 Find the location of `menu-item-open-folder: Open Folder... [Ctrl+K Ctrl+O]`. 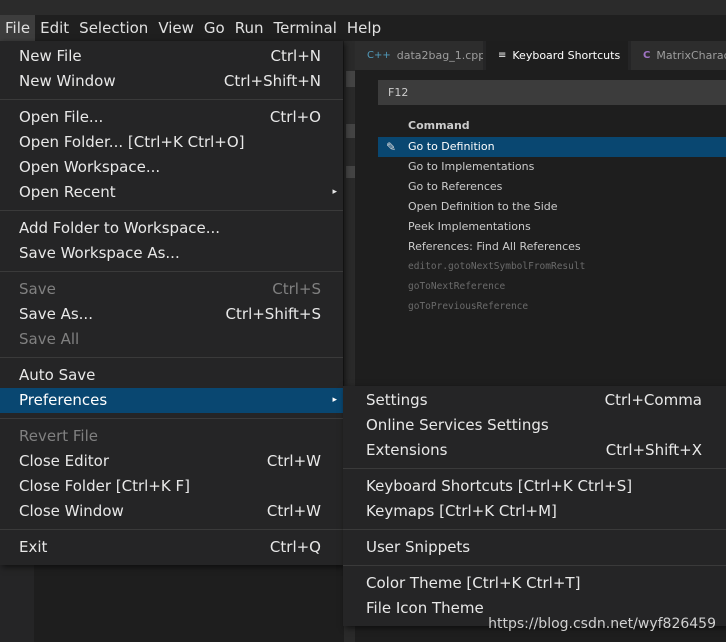

menu-item-open-folder: Open Folder... [Ctrl+K Ctrl+O] is located at coordinates (171, 142).